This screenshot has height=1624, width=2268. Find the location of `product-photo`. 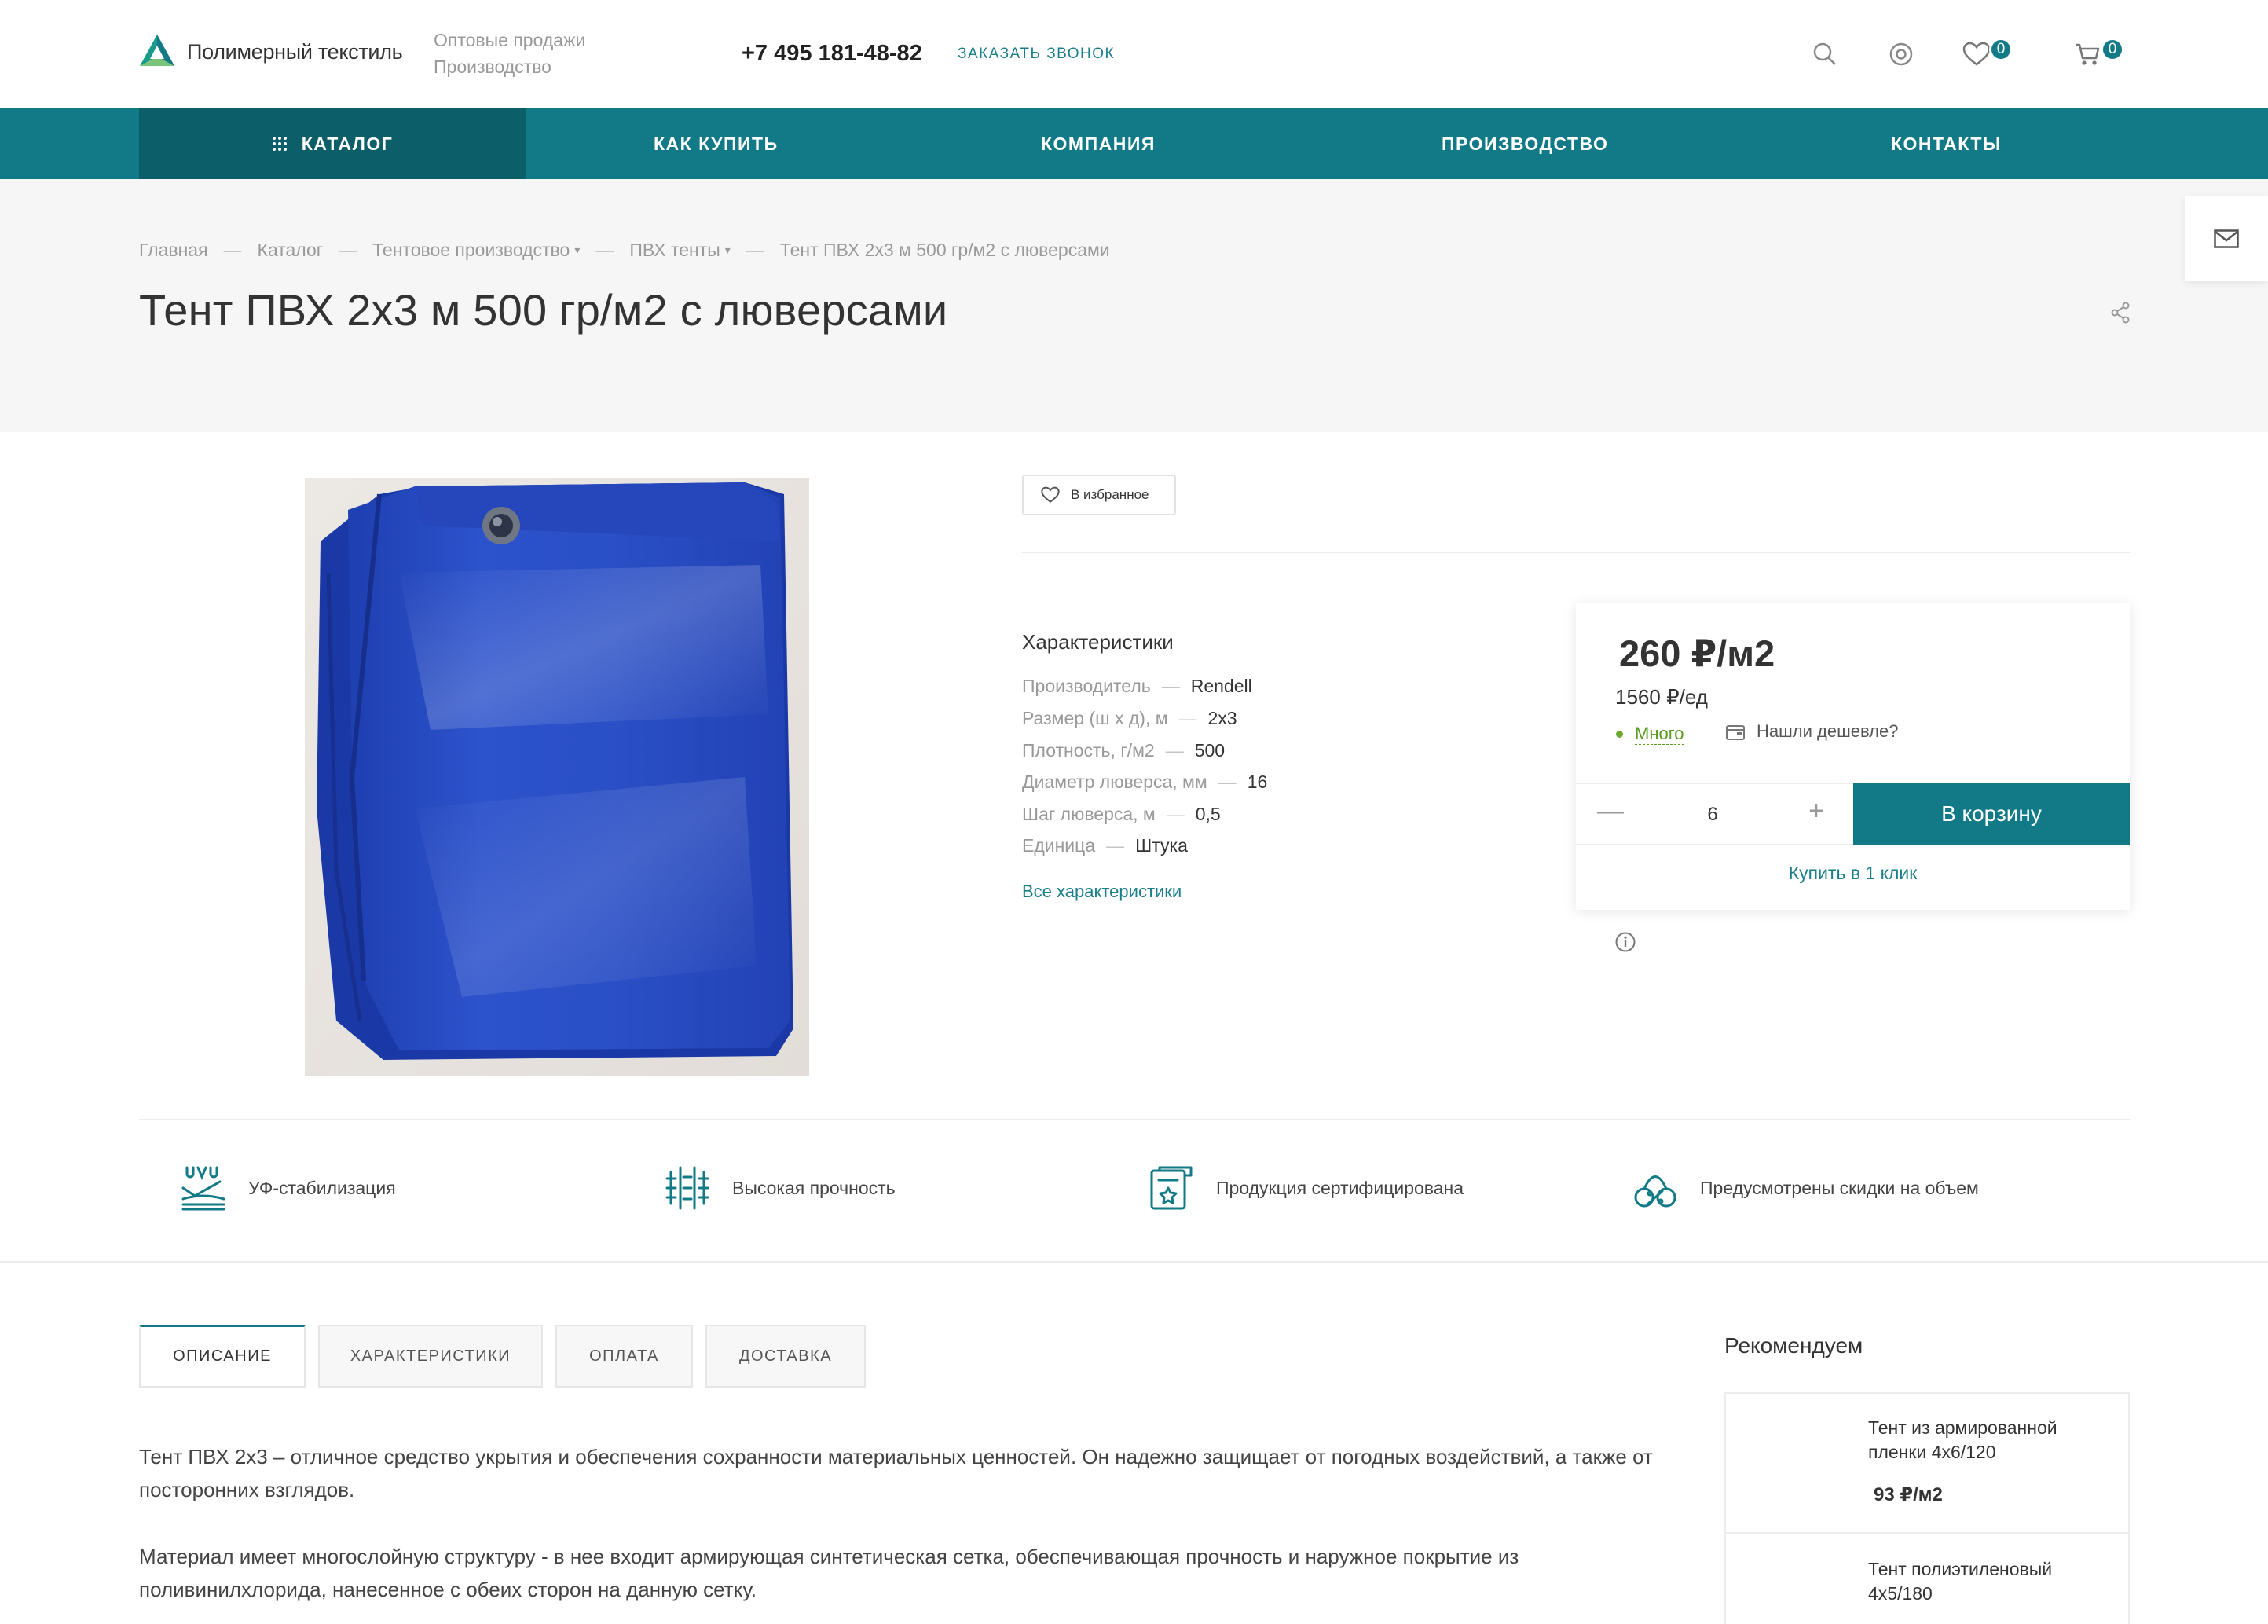

product-photo is located at coordinates (557, 777).